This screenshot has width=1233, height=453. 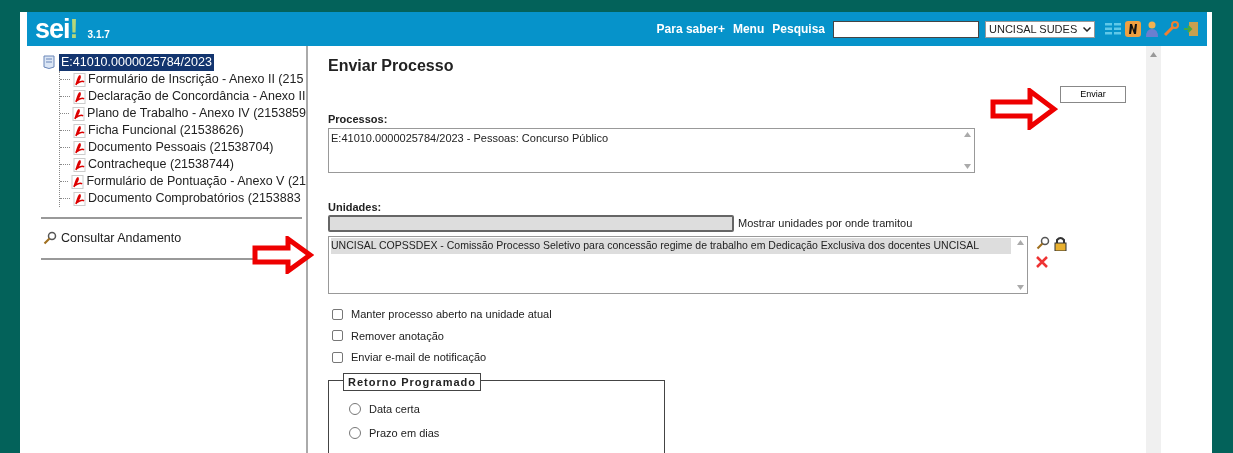 What do you see at coordinates (671, 246) in the screenshot?
I see `list-option: UNCISAL COPSSDEX - Comissão Processo Seletivo para concessão regime de trabalho em Dedicação Exclusiva dos docentes UNCISAL` at bounding box center [671, 246].